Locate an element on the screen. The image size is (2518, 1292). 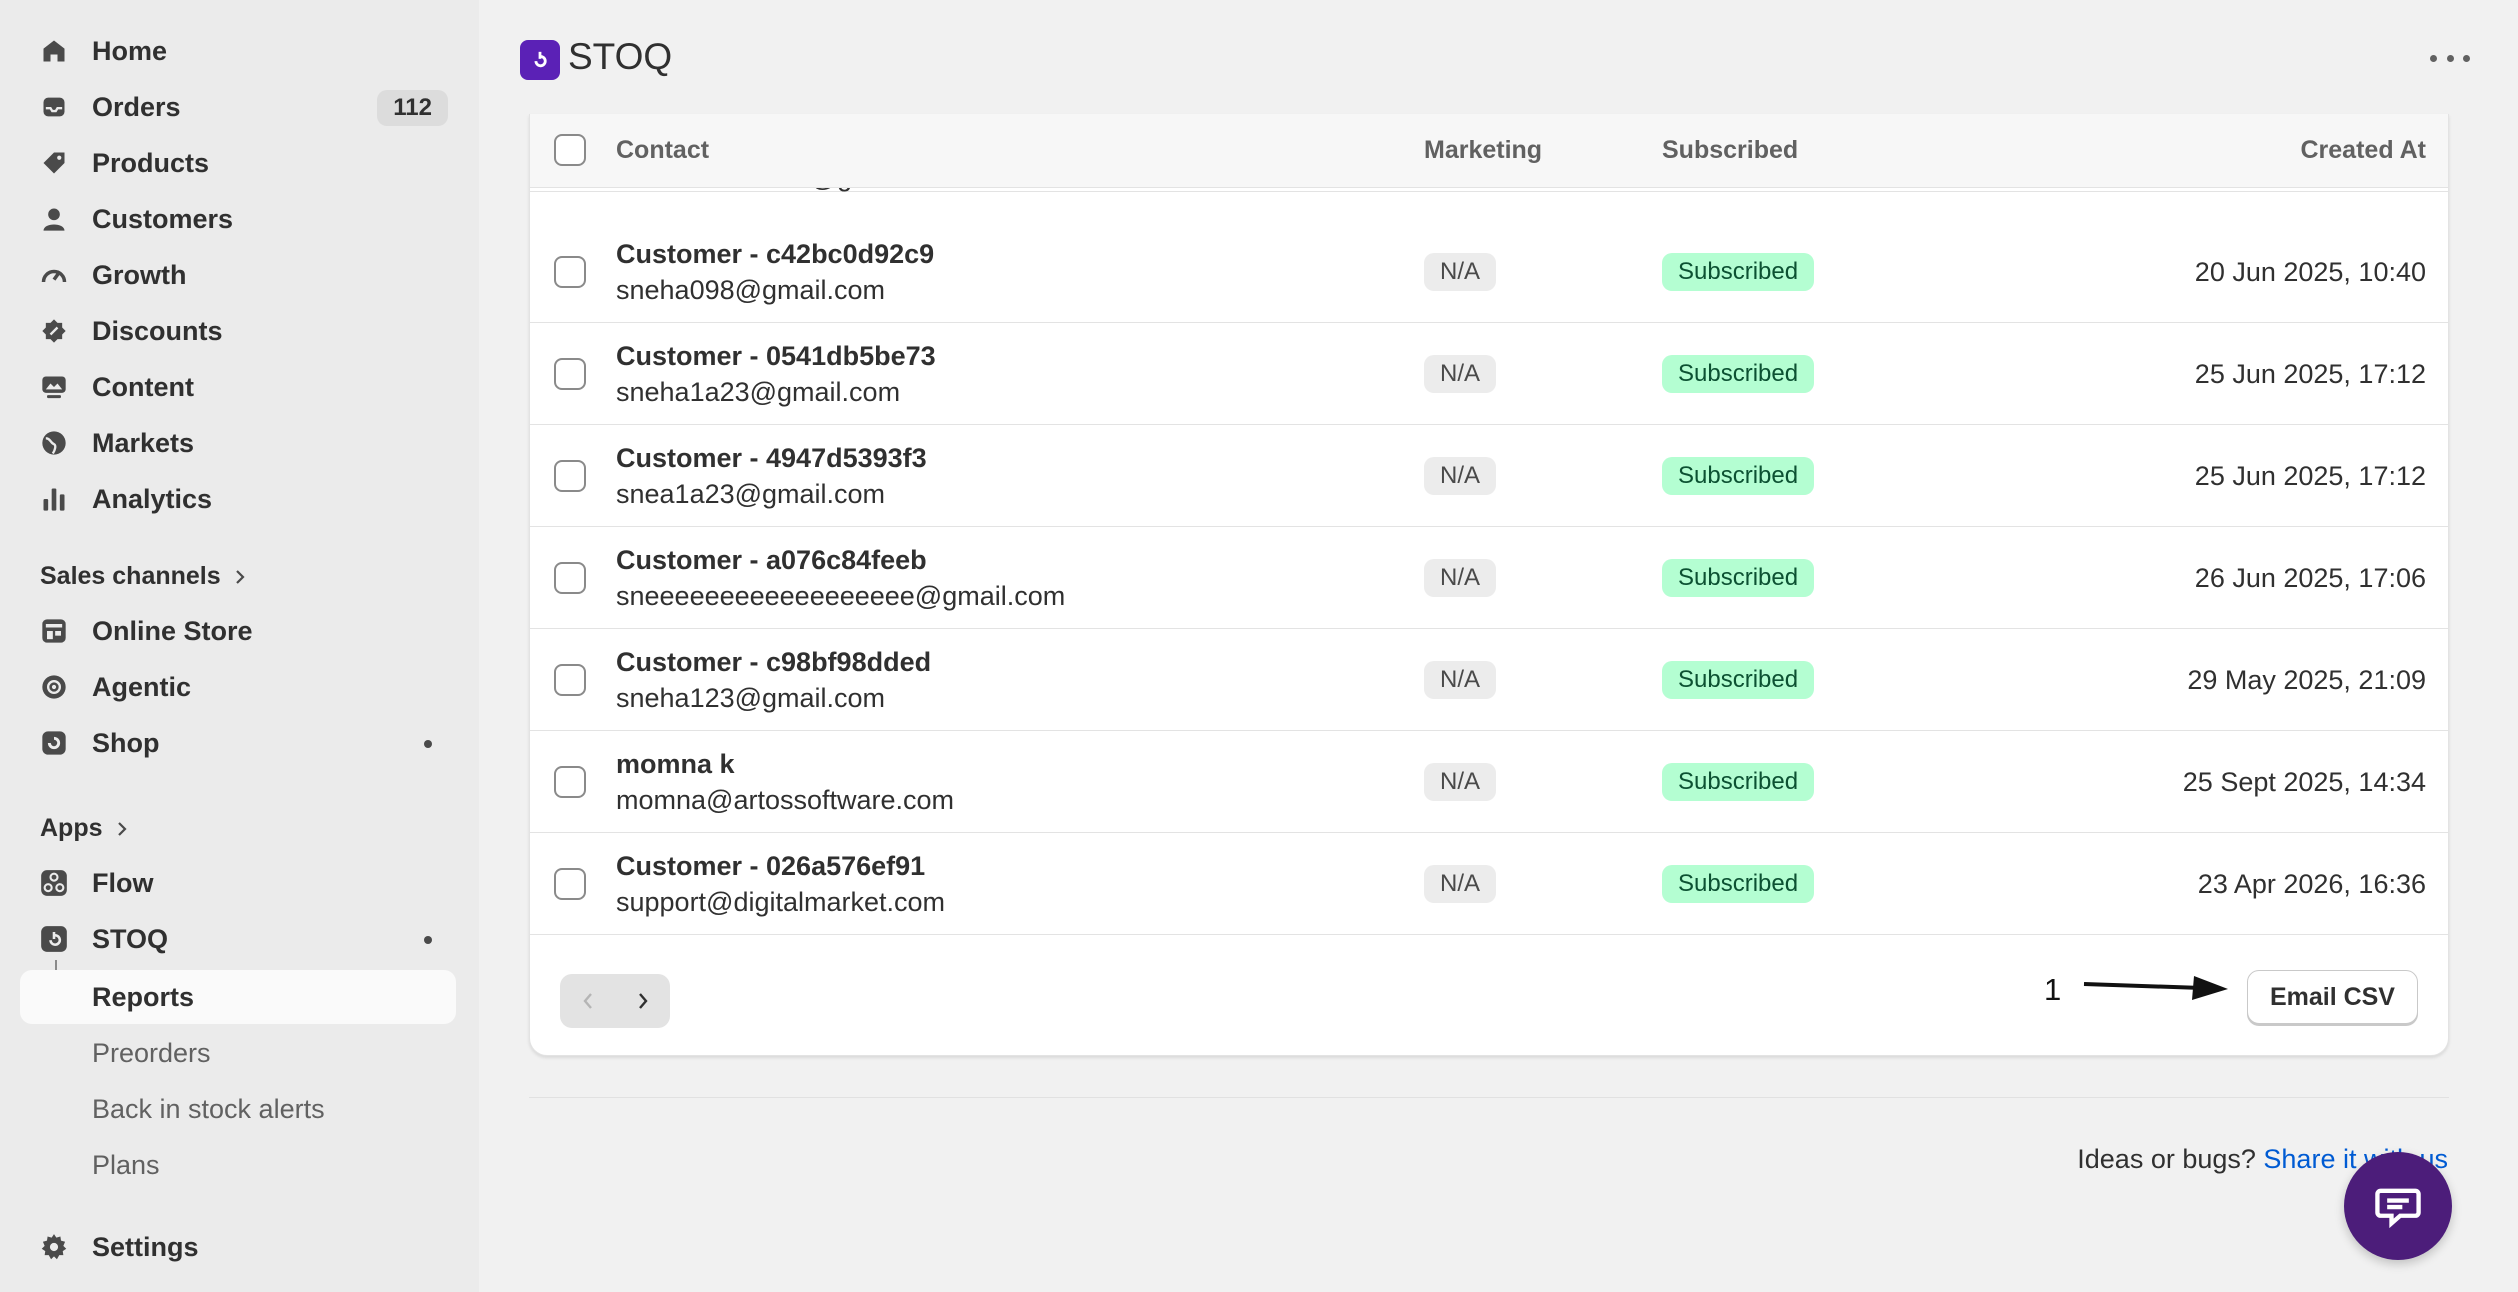
contact-email: sneeeeeeeeeeeeeeeeee@gmail.com is located at coordinates (841, 596).